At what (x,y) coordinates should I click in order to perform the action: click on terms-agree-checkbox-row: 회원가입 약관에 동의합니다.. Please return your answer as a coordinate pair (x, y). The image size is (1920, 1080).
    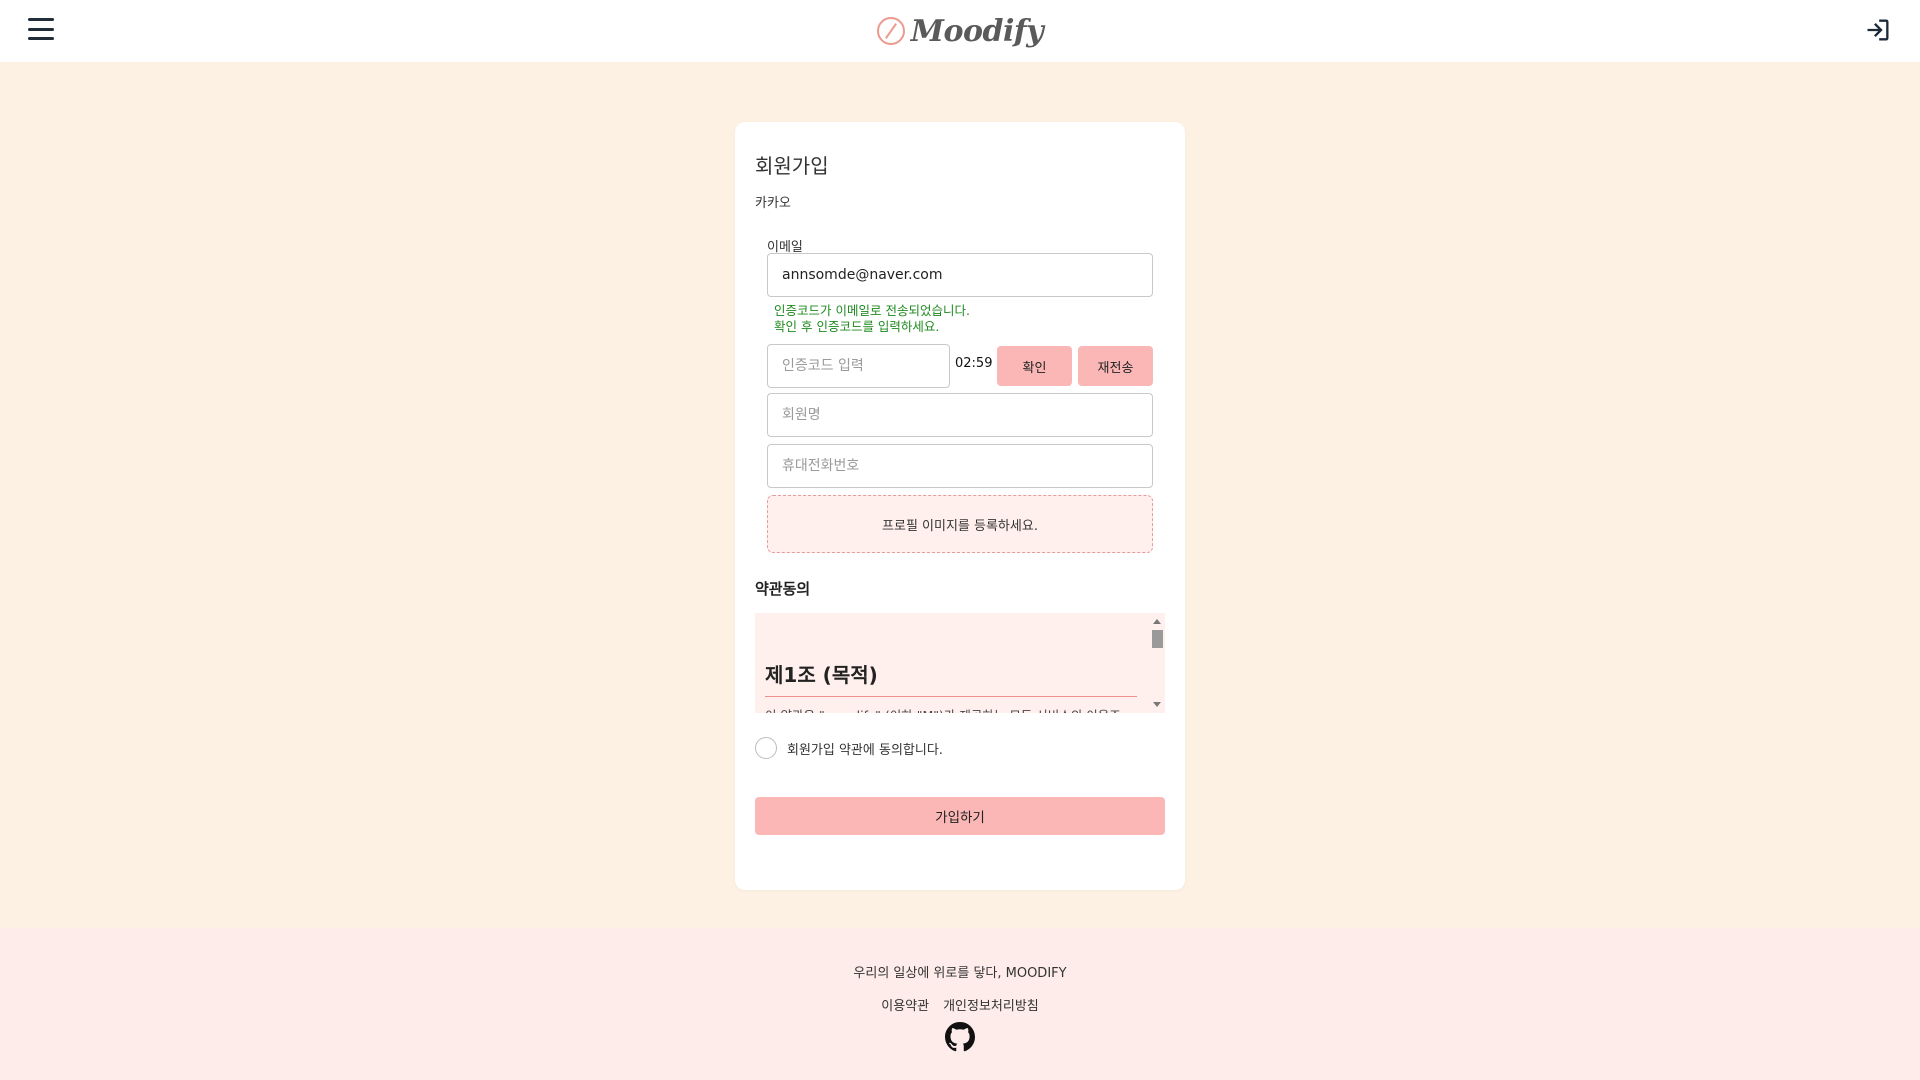
    Looking at the image, I should click on (849, 748).